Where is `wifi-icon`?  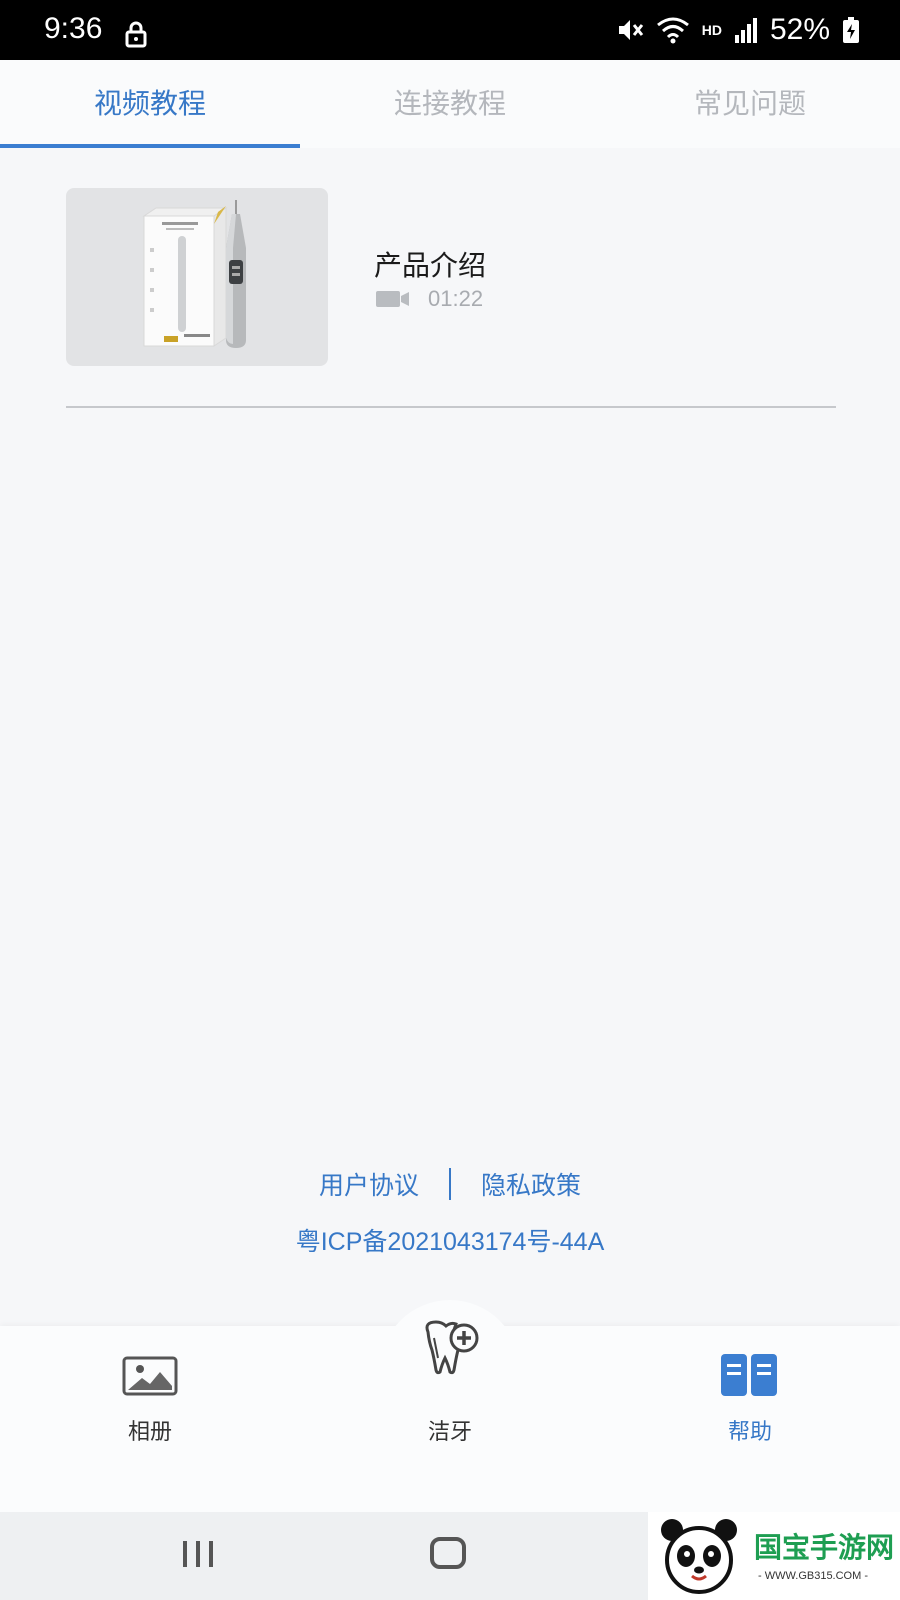
wifi-icon is located at coordinates (672, 30).